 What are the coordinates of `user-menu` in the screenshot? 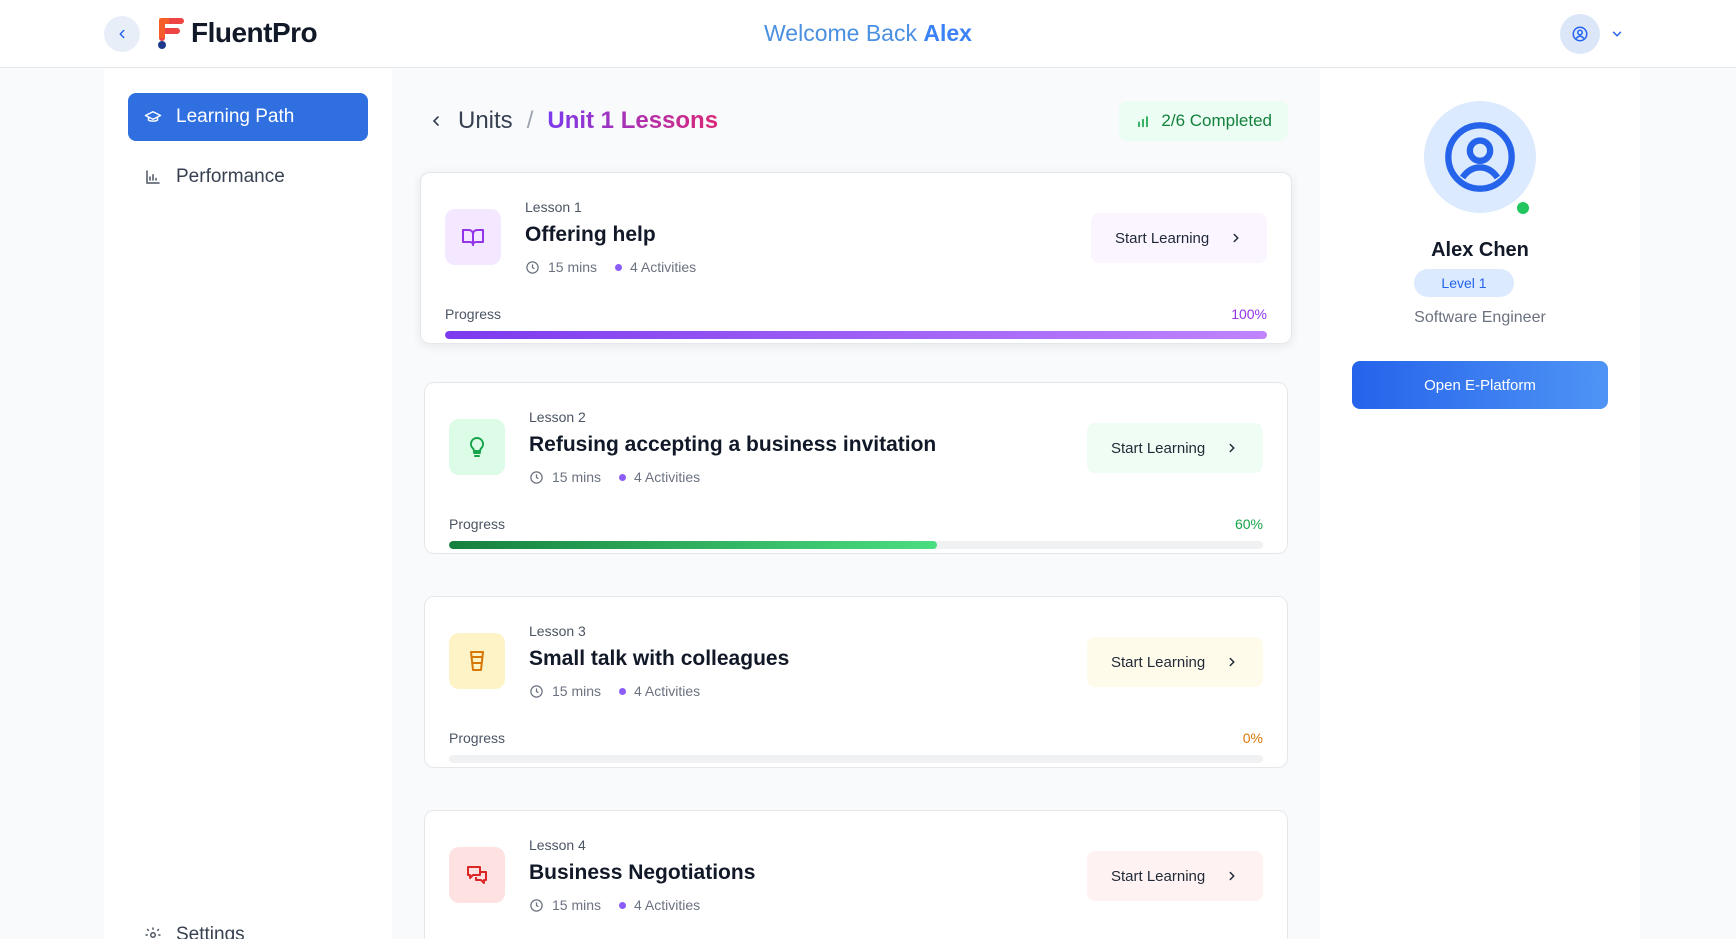 It's located at (1592, 34).